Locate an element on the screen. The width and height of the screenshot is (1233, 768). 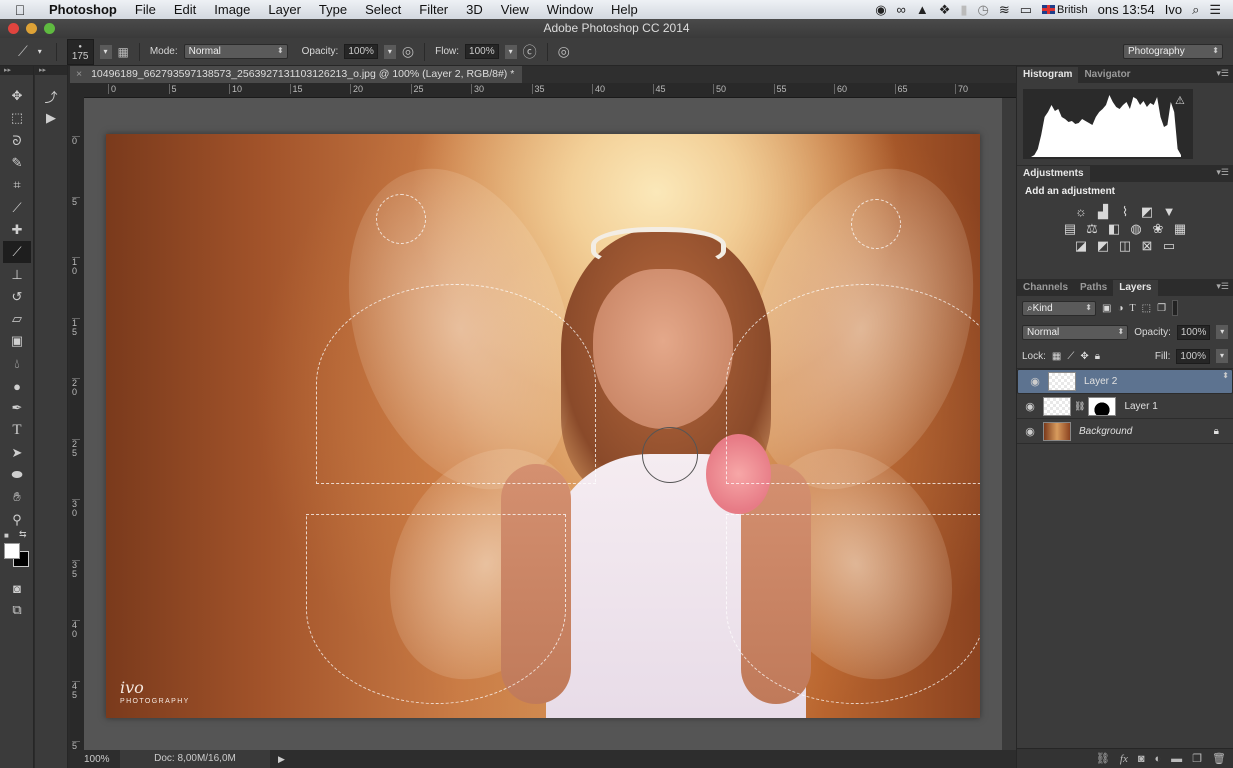
fill-dropdown: ▾ is located at coordinates (1222, 356).